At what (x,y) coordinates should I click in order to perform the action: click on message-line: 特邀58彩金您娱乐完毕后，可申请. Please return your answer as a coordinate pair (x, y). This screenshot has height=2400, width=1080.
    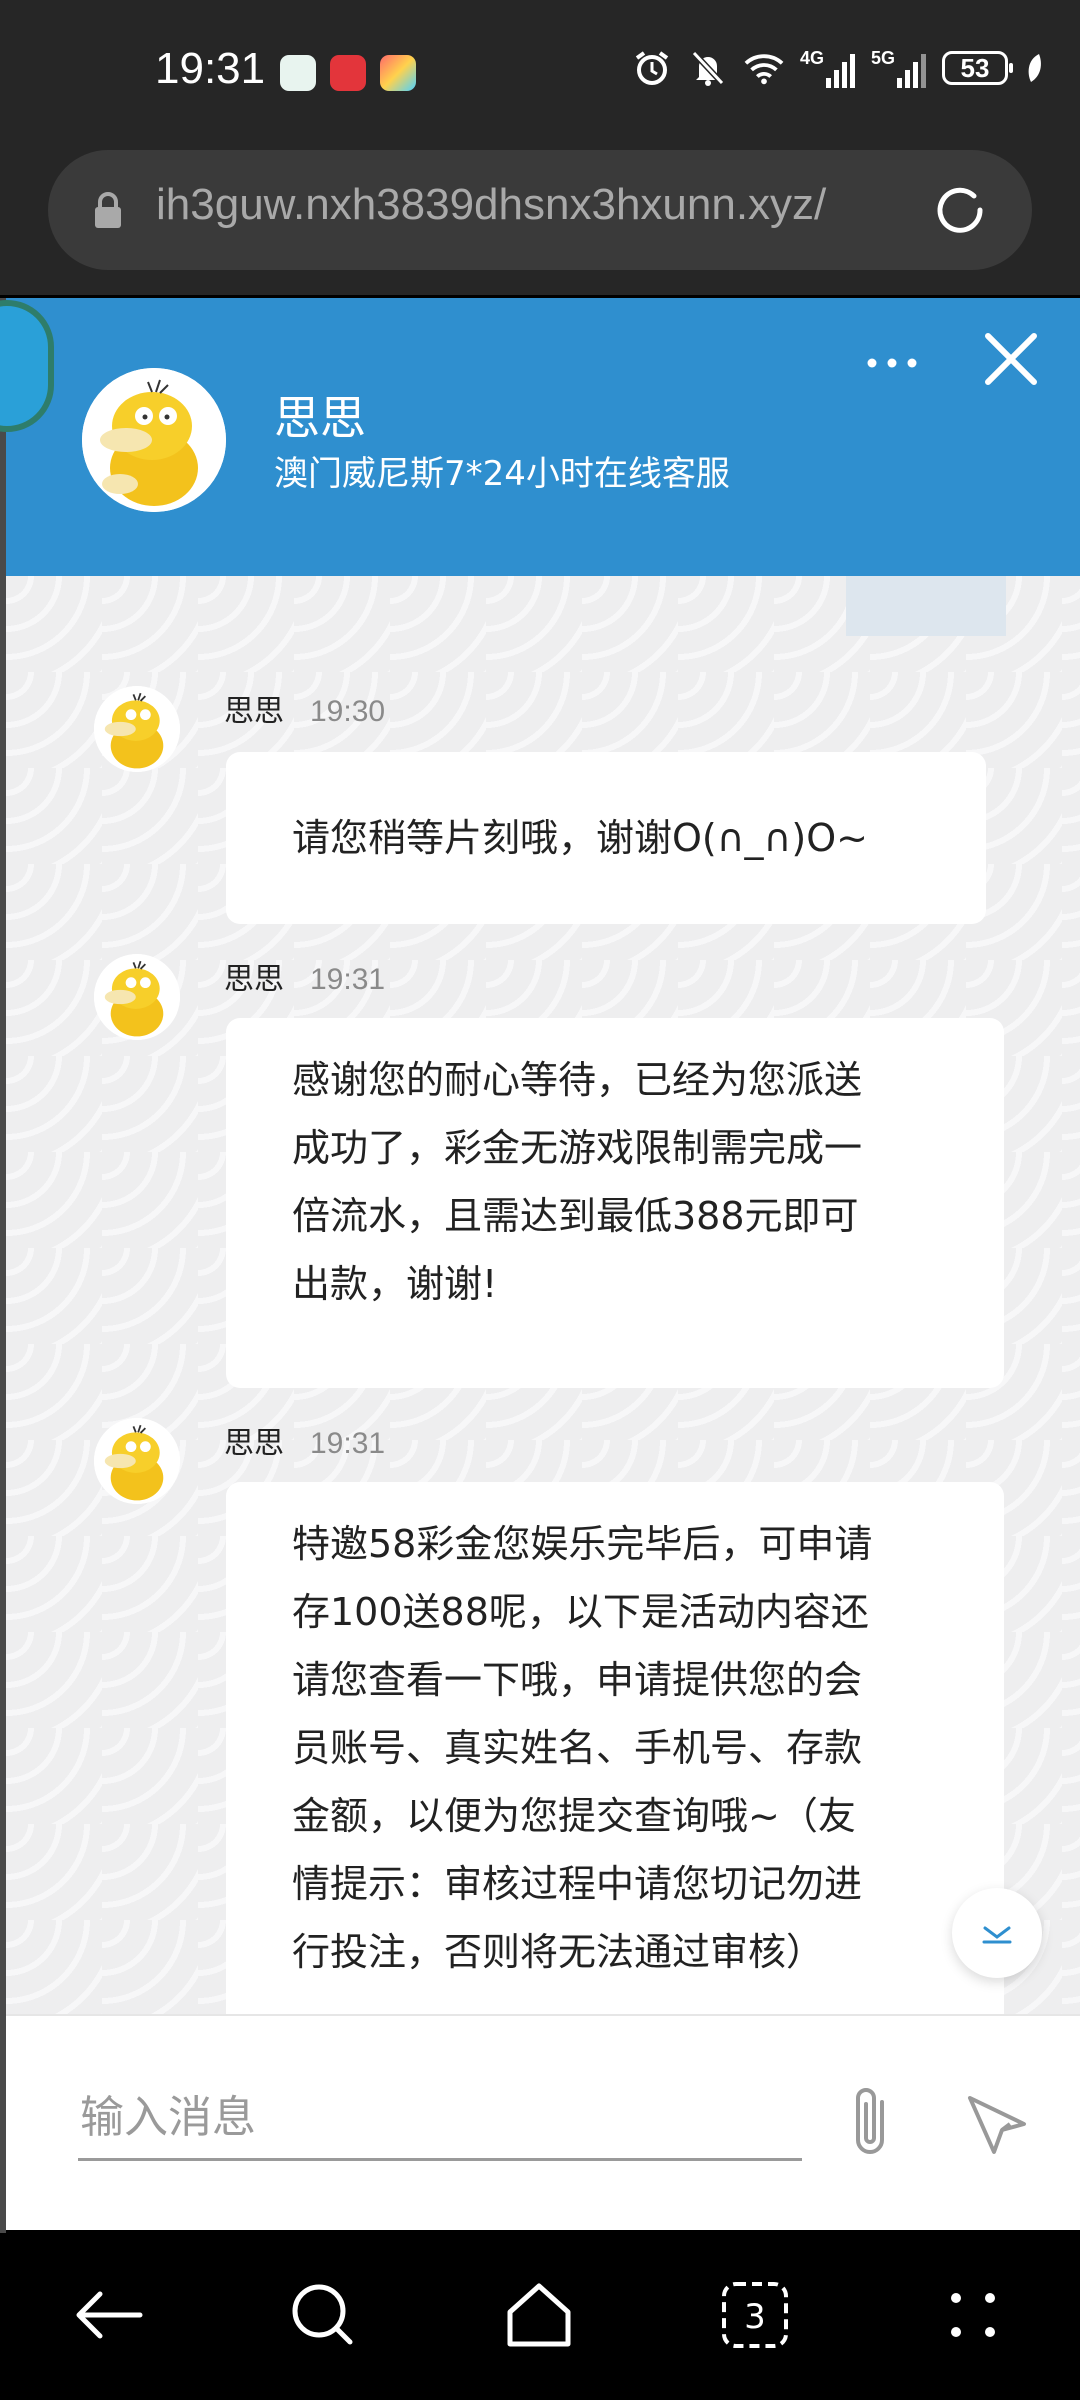
    Looking at the image, I should click on (582, 1544).